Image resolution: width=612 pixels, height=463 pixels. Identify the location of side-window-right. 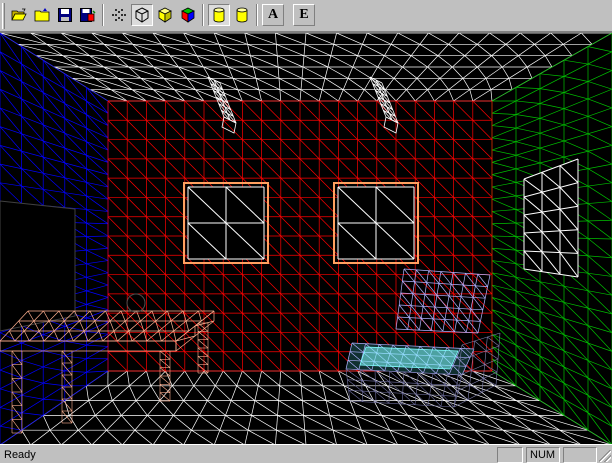
(551, 218).